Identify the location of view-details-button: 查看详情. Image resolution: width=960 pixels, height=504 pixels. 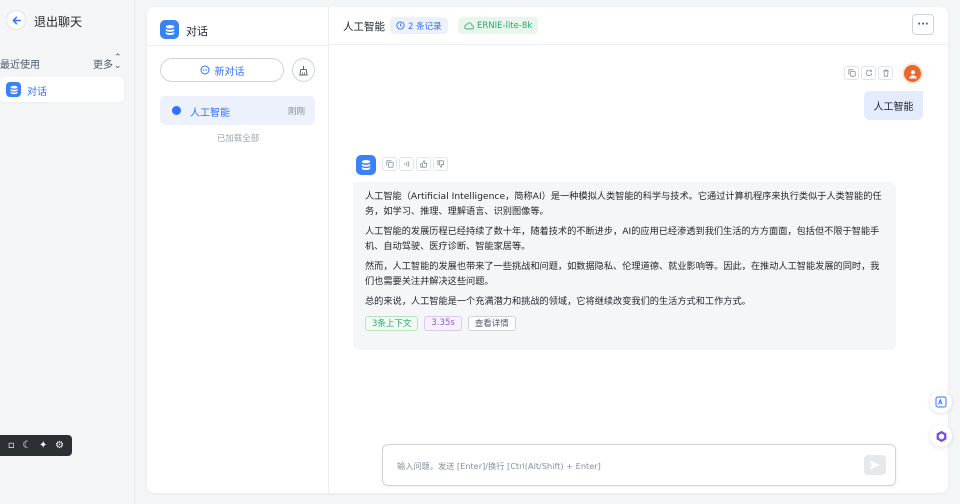
(491, 323).